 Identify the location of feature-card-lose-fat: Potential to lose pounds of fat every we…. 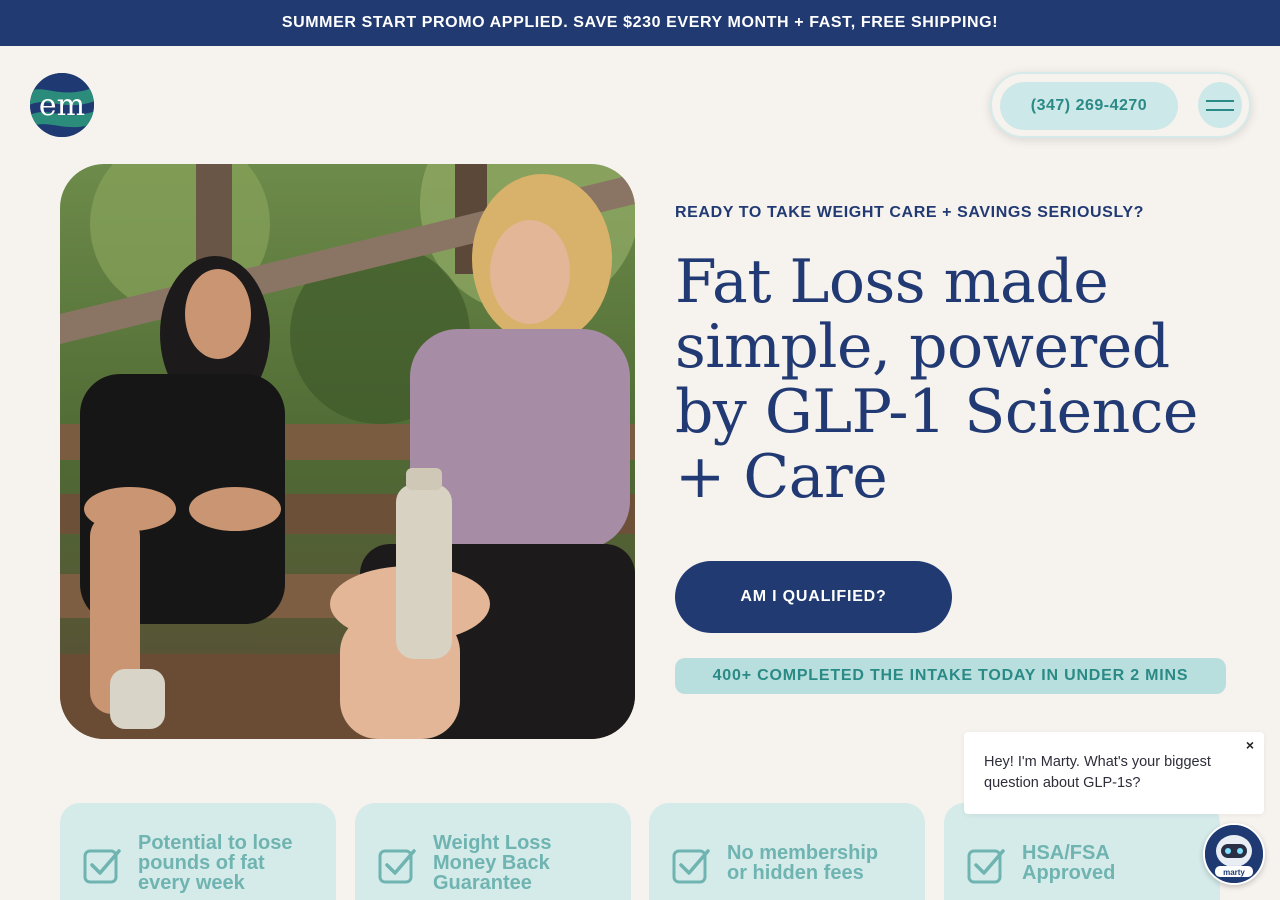
(198, 851).